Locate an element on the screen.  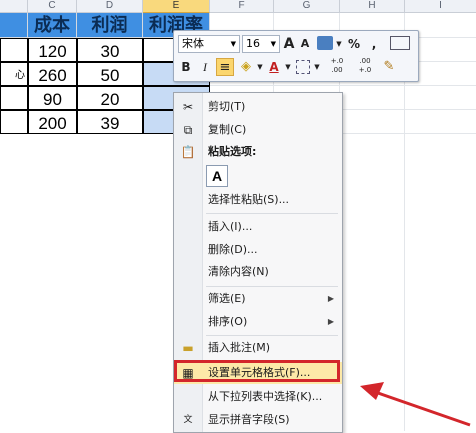
arrow-shaft is located at coordinates (424, 409).